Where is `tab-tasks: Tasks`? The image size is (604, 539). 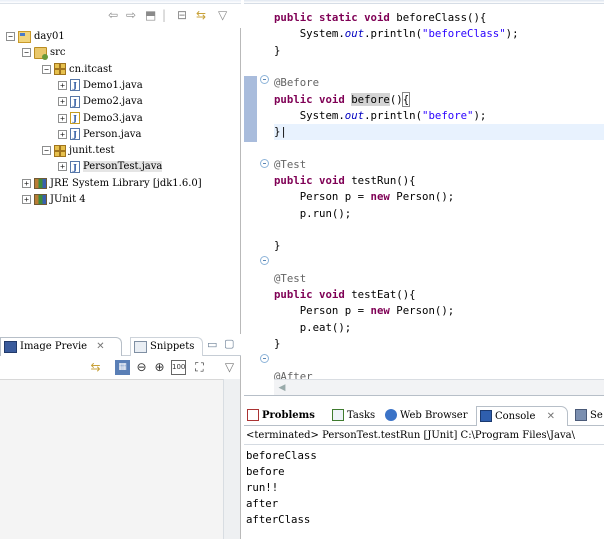 tab-tasks: Tasks is located at coordinates (353, 416).